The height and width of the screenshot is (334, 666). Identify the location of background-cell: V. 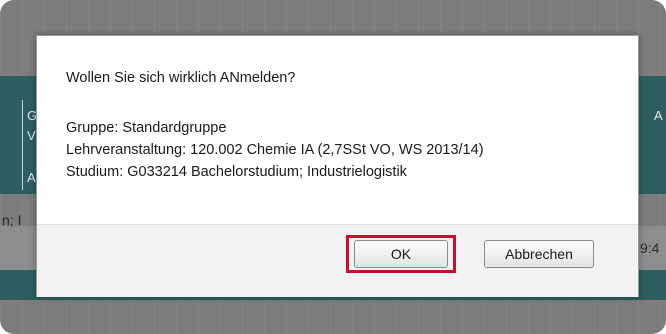
(31, 135).